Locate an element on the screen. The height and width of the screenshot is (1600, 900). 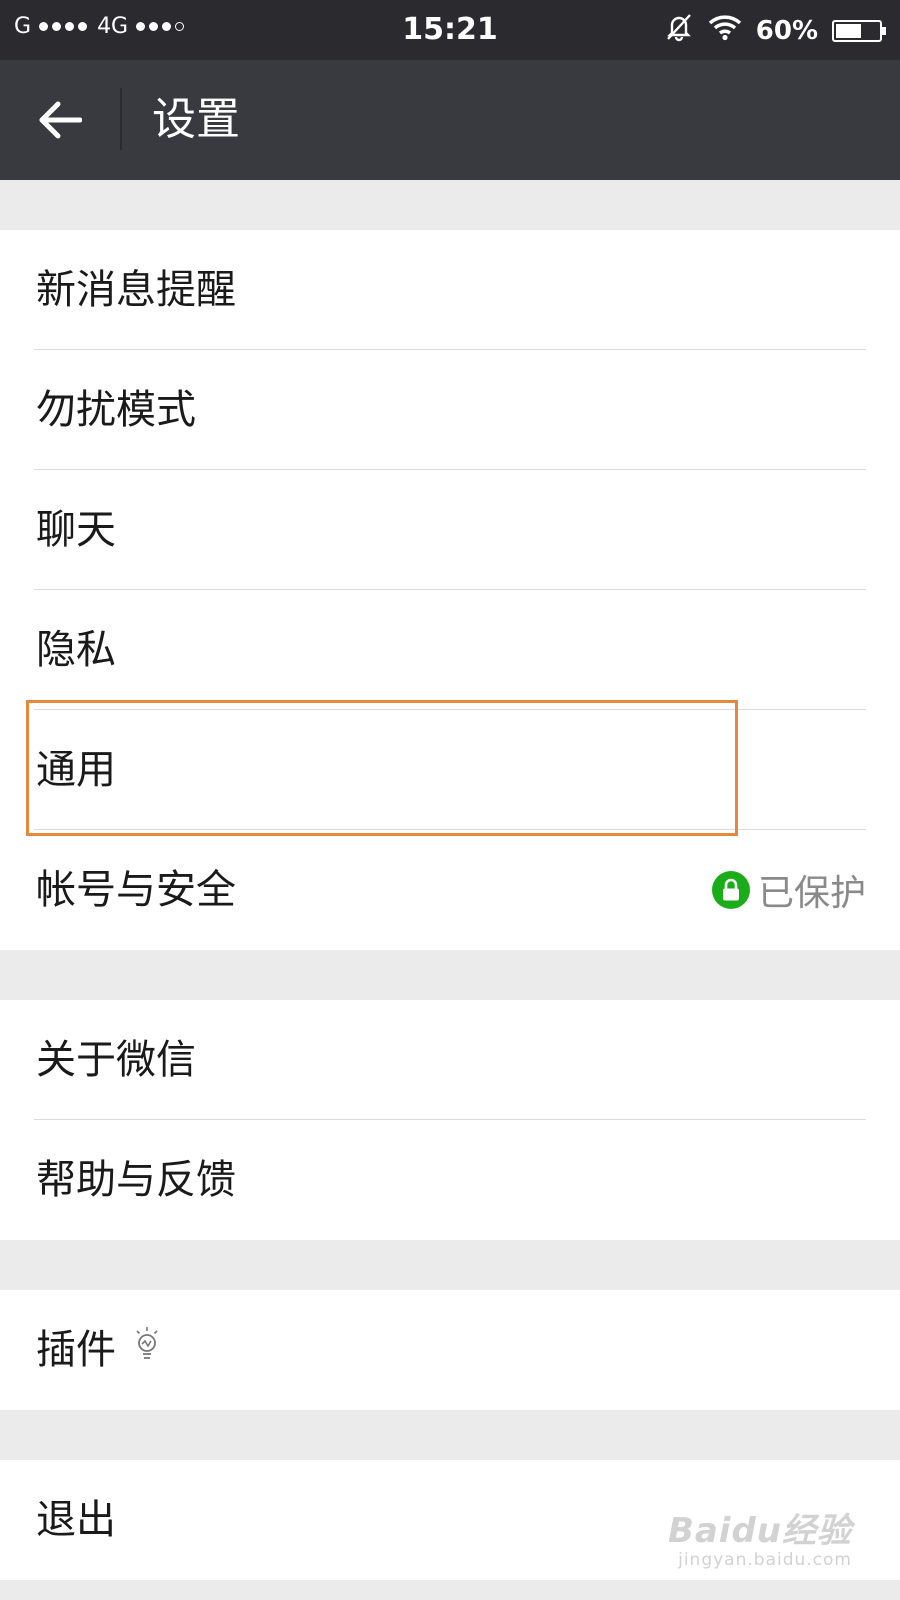
status-icons: 60% is located at coordinates (775, 30).